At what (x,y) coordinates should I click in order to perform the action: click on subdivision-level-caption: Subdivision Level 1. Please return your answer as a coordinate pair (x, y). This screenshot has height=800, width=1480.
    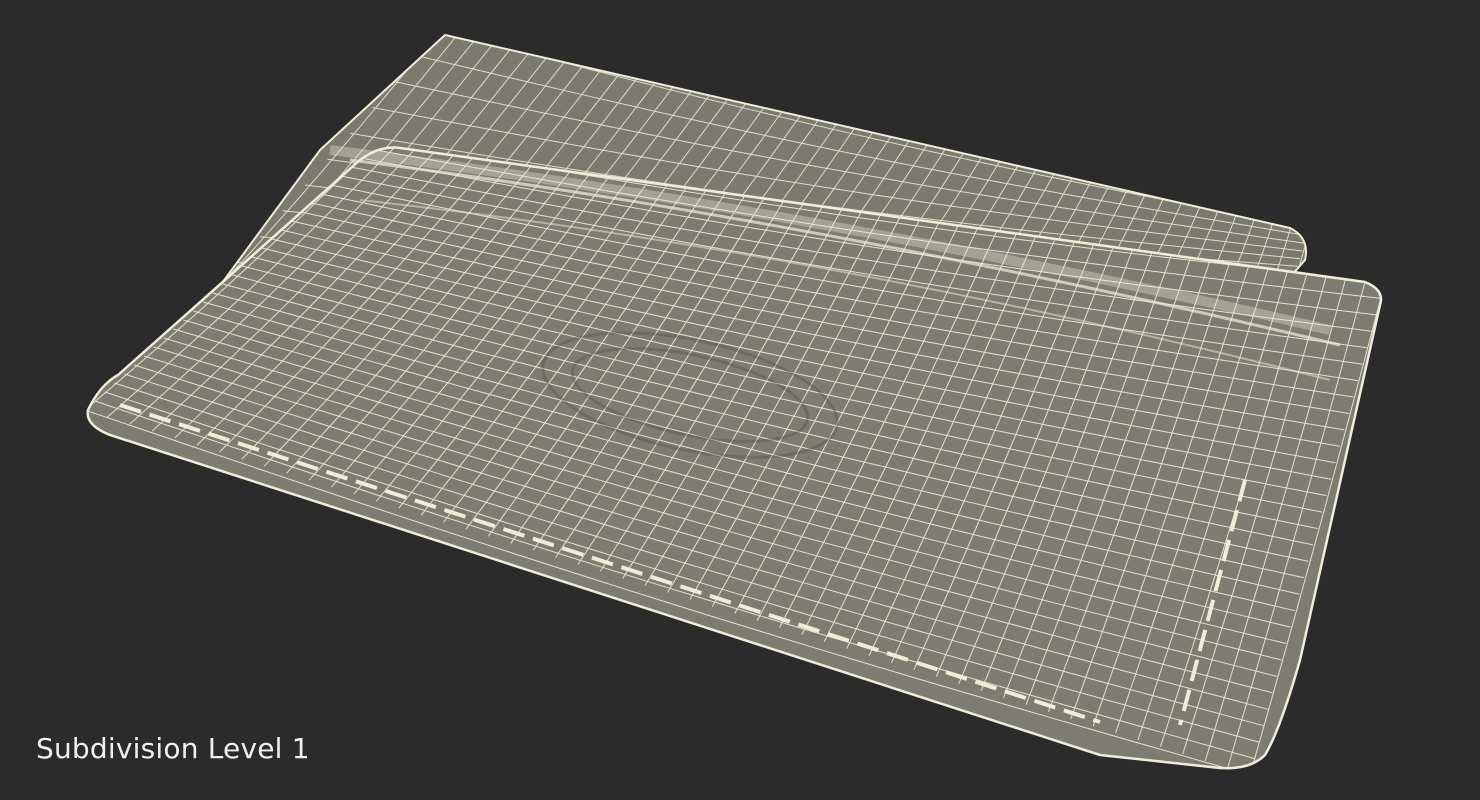
    Looking at the image, I should click on (173, 748).